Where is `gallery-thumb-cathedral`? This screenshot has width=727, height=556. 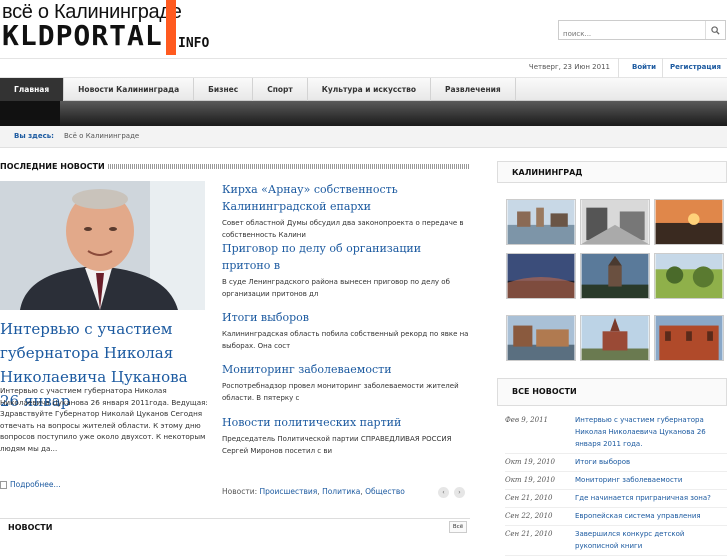 gallery-thumb-cathedral is located at coordinates (615, 276).